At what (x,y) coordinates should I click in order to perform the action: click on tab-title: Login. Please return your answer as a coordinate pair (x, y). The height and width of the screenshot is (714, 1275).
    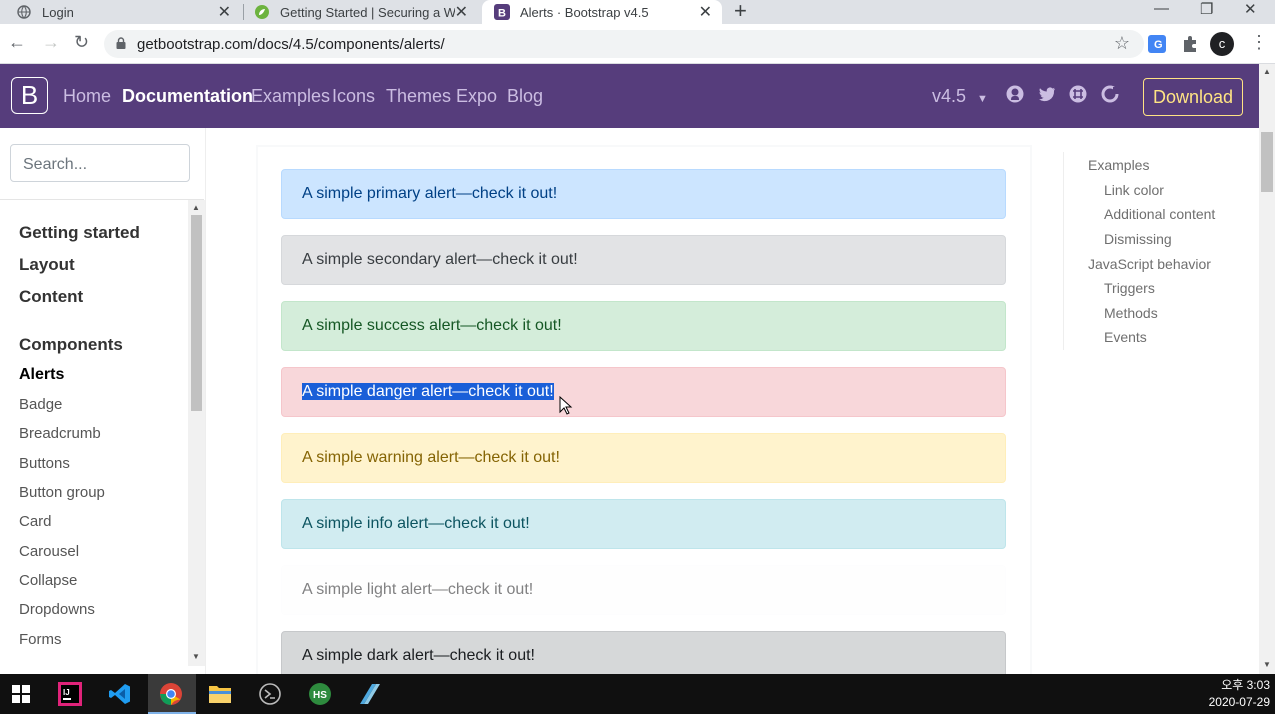
    Looking at the image, I should click on (58, 12).